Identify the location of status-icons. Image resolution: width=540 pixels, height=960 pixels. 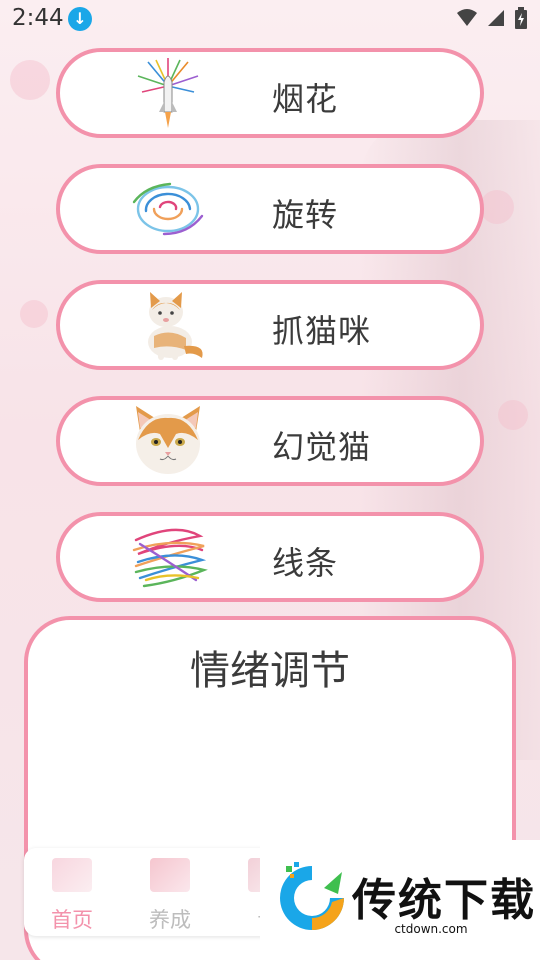
(492, 18).